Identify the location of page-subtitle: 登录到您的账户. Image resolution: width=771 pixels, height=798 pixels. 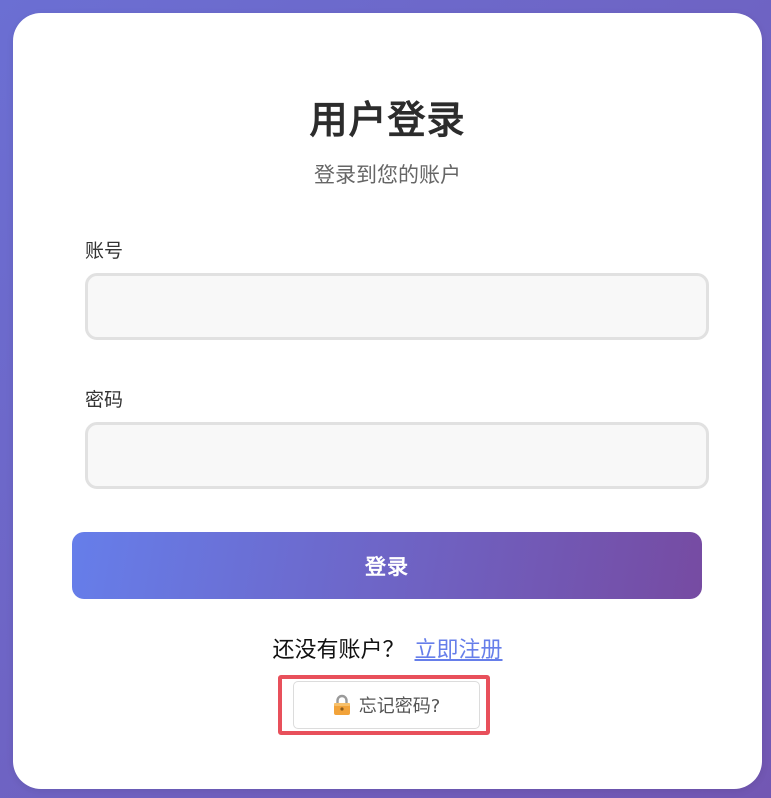
(387, 175).